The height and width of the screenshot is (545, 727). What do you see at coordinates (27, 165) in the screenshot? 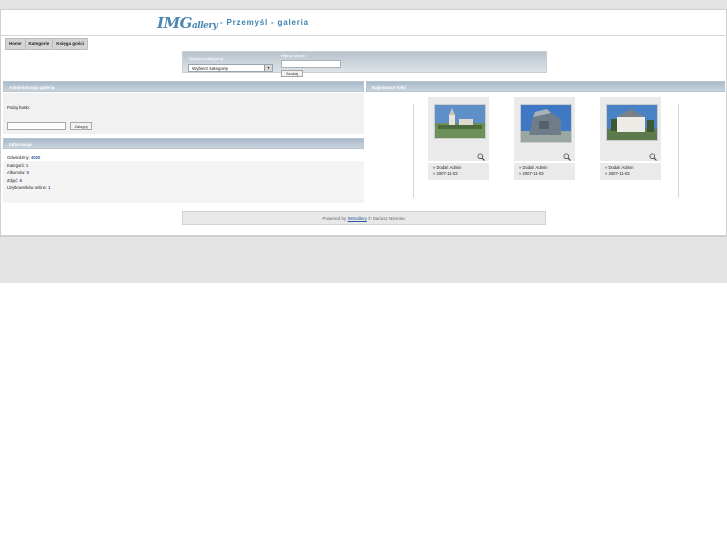
I see `categories-value: 1` at bounding box center [27, 165].